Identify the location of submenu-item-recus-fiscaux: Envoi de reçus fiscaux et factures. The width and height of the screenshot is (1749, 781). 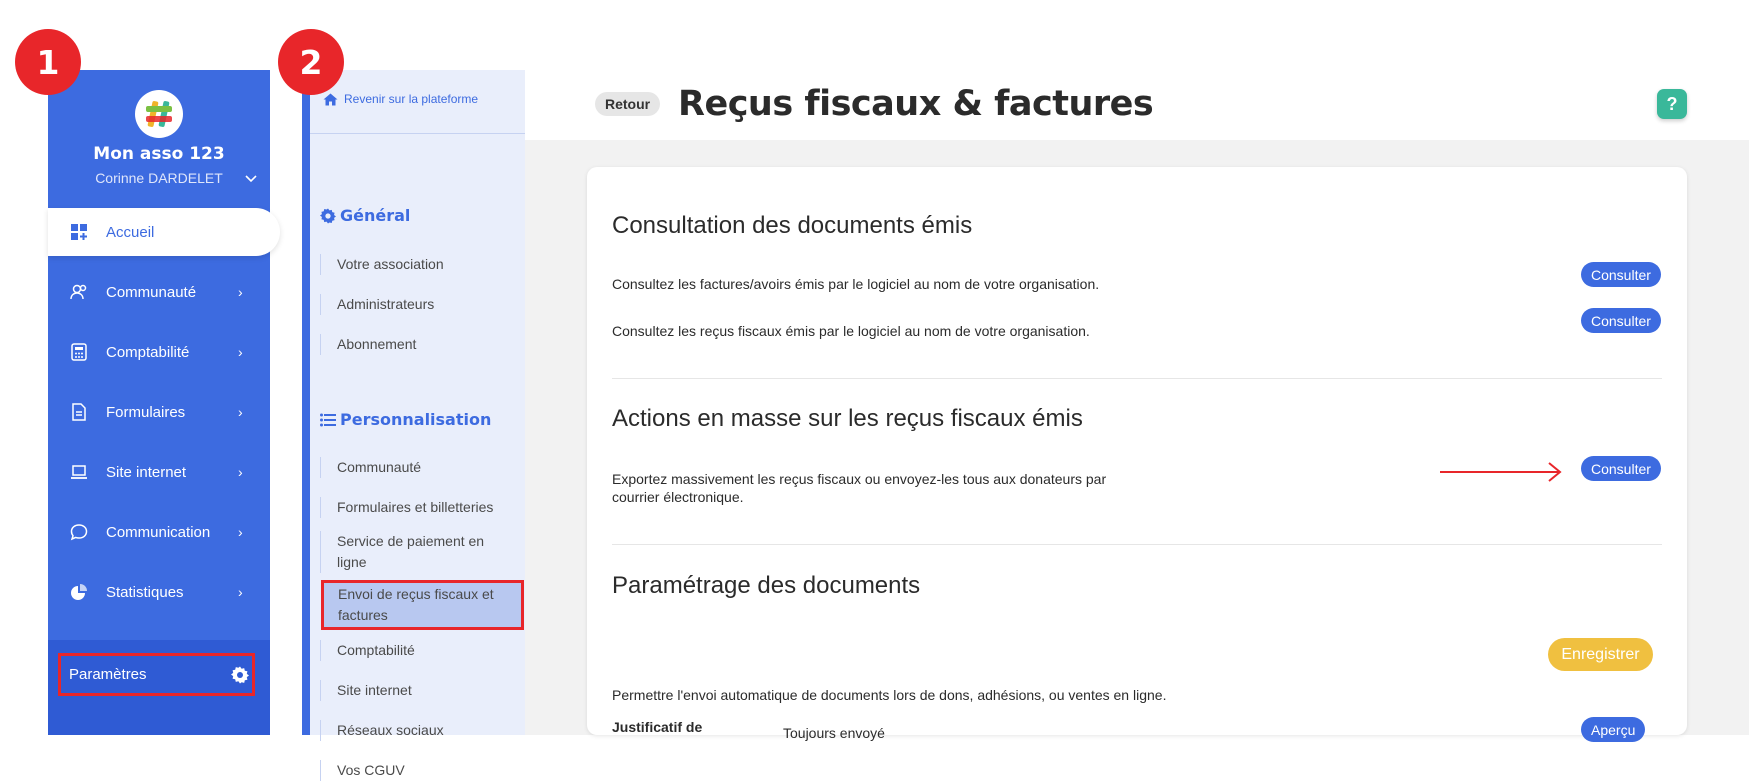
(422, 605).